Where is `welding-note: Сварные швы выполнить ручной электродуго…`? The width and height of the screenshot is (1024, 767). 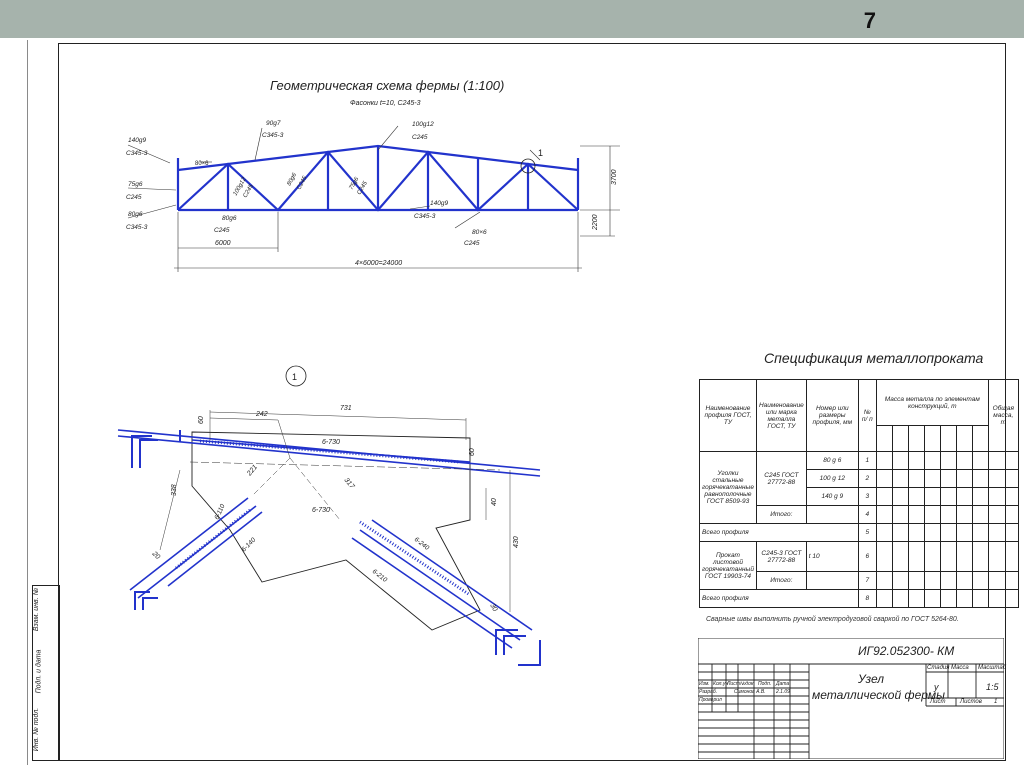 welding-note: Сварные швы выполнить ручной электродуго… is located at coordinates (832, 619).